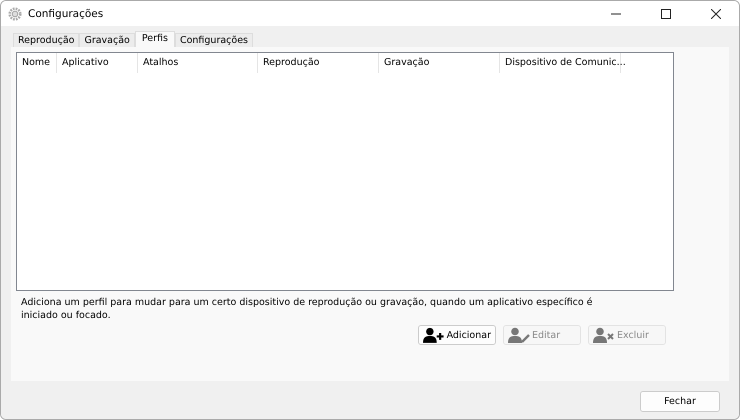 This screenshot has width=740, height=420. Describe the element at coordinates (15, 13) in the screenshot. I see `gear-icon` at that location.